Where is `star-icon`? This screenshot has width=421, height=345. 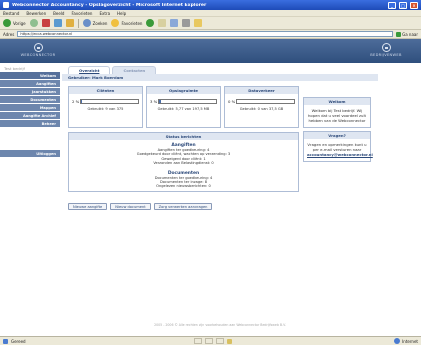 star-icon is located at coordinates (115, 23).